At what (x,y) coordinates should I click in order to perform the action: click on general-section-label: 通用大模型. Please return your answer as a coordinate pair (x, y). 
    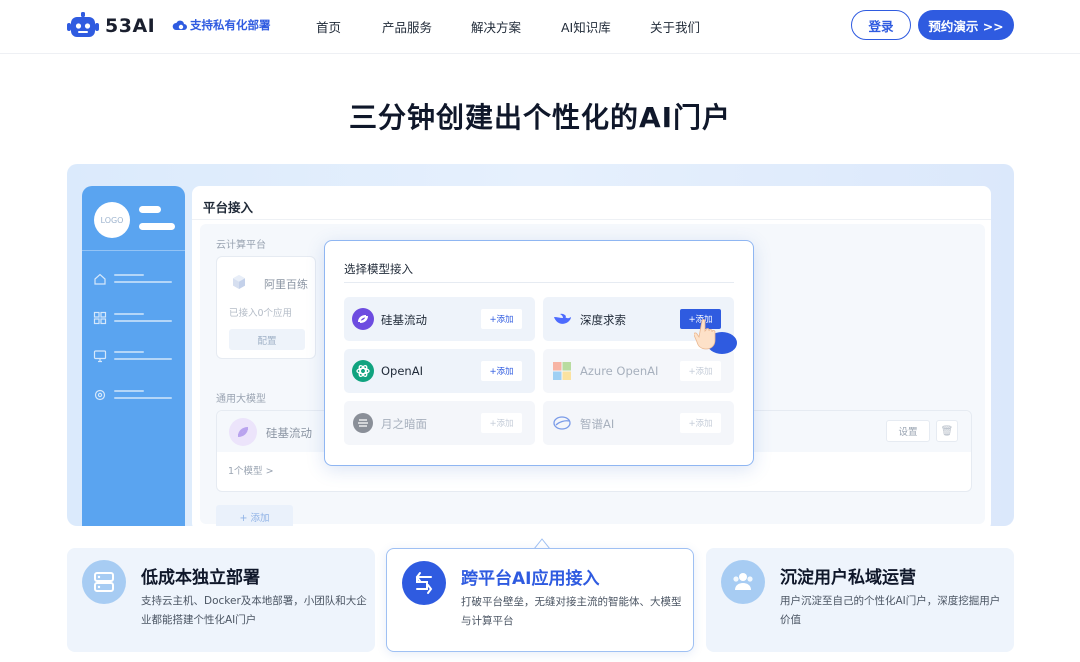
    Looking at the image, I should click on (241, 399).